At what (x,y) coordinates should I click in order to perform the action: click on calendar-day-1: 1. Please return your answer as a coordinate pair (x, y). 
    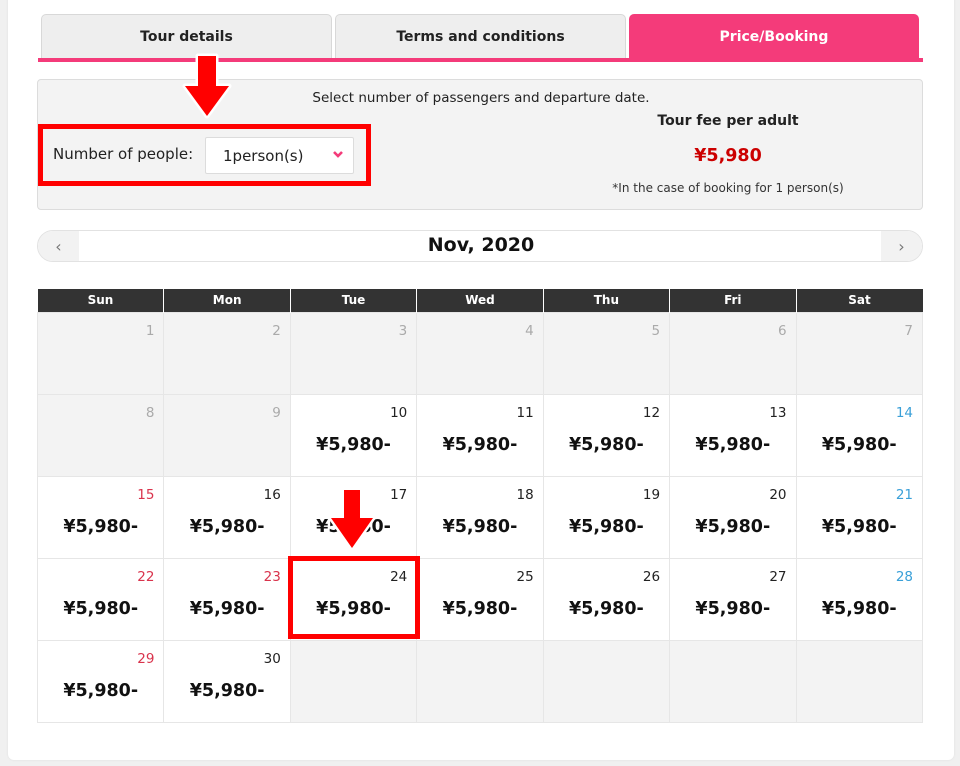
    Looking at the image, I should click on (100, 353).